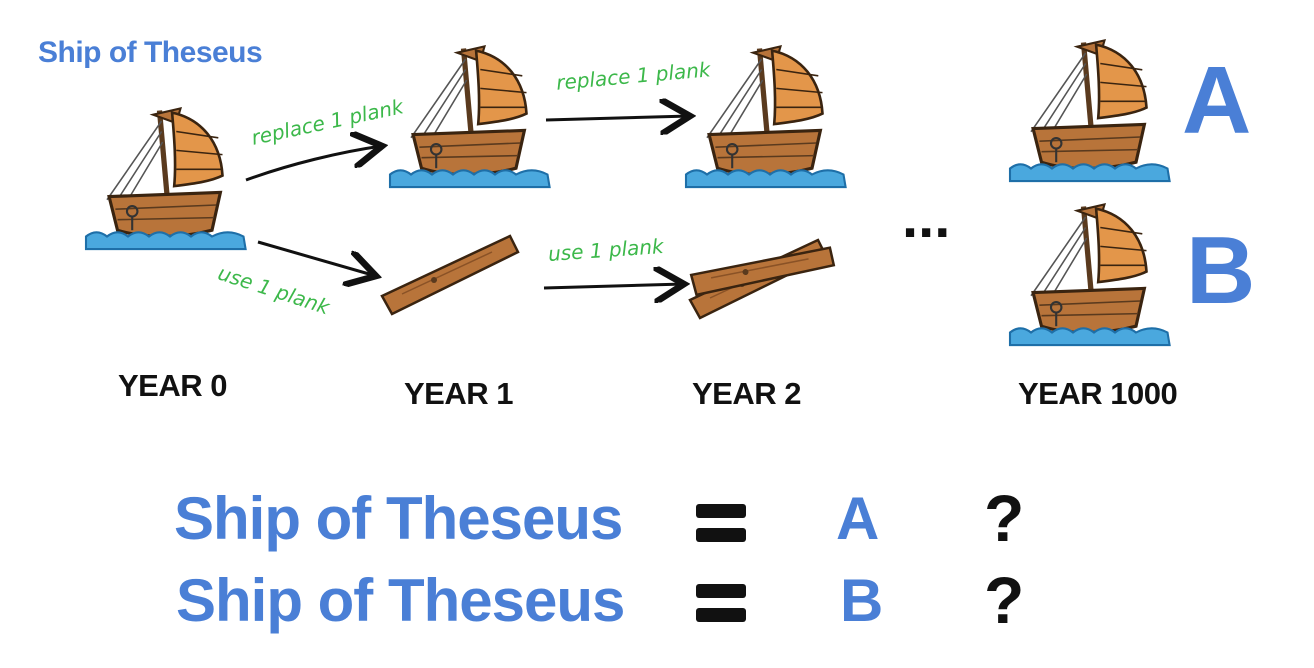 This screenshot has width=1314, height=668. I want to click on equation-2-equals-bottom, so click(721, 615).